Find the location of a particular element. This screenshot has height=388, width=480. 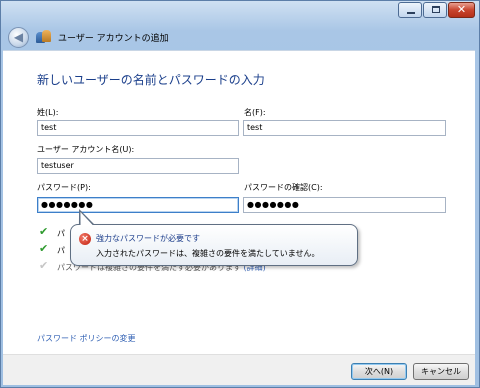

account-name-label: ユーザー アカウント名(U): is located at coordinates (86, 149).